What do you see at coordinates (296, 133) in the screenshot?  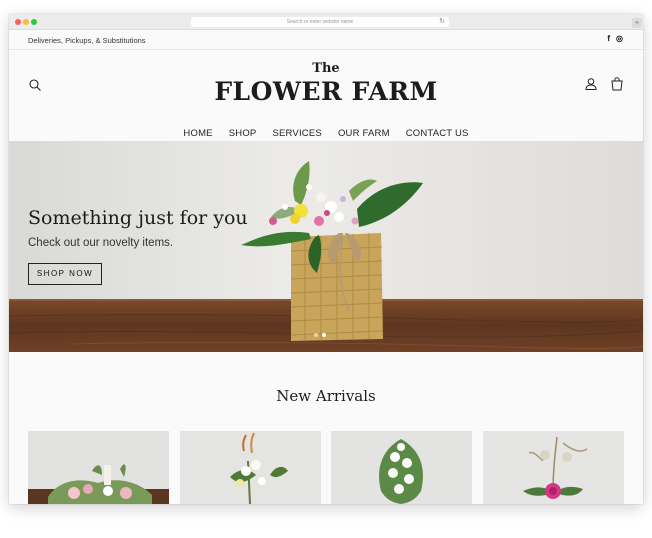 I see `nav-services: SERVICES` at bounding box center [296, 133].